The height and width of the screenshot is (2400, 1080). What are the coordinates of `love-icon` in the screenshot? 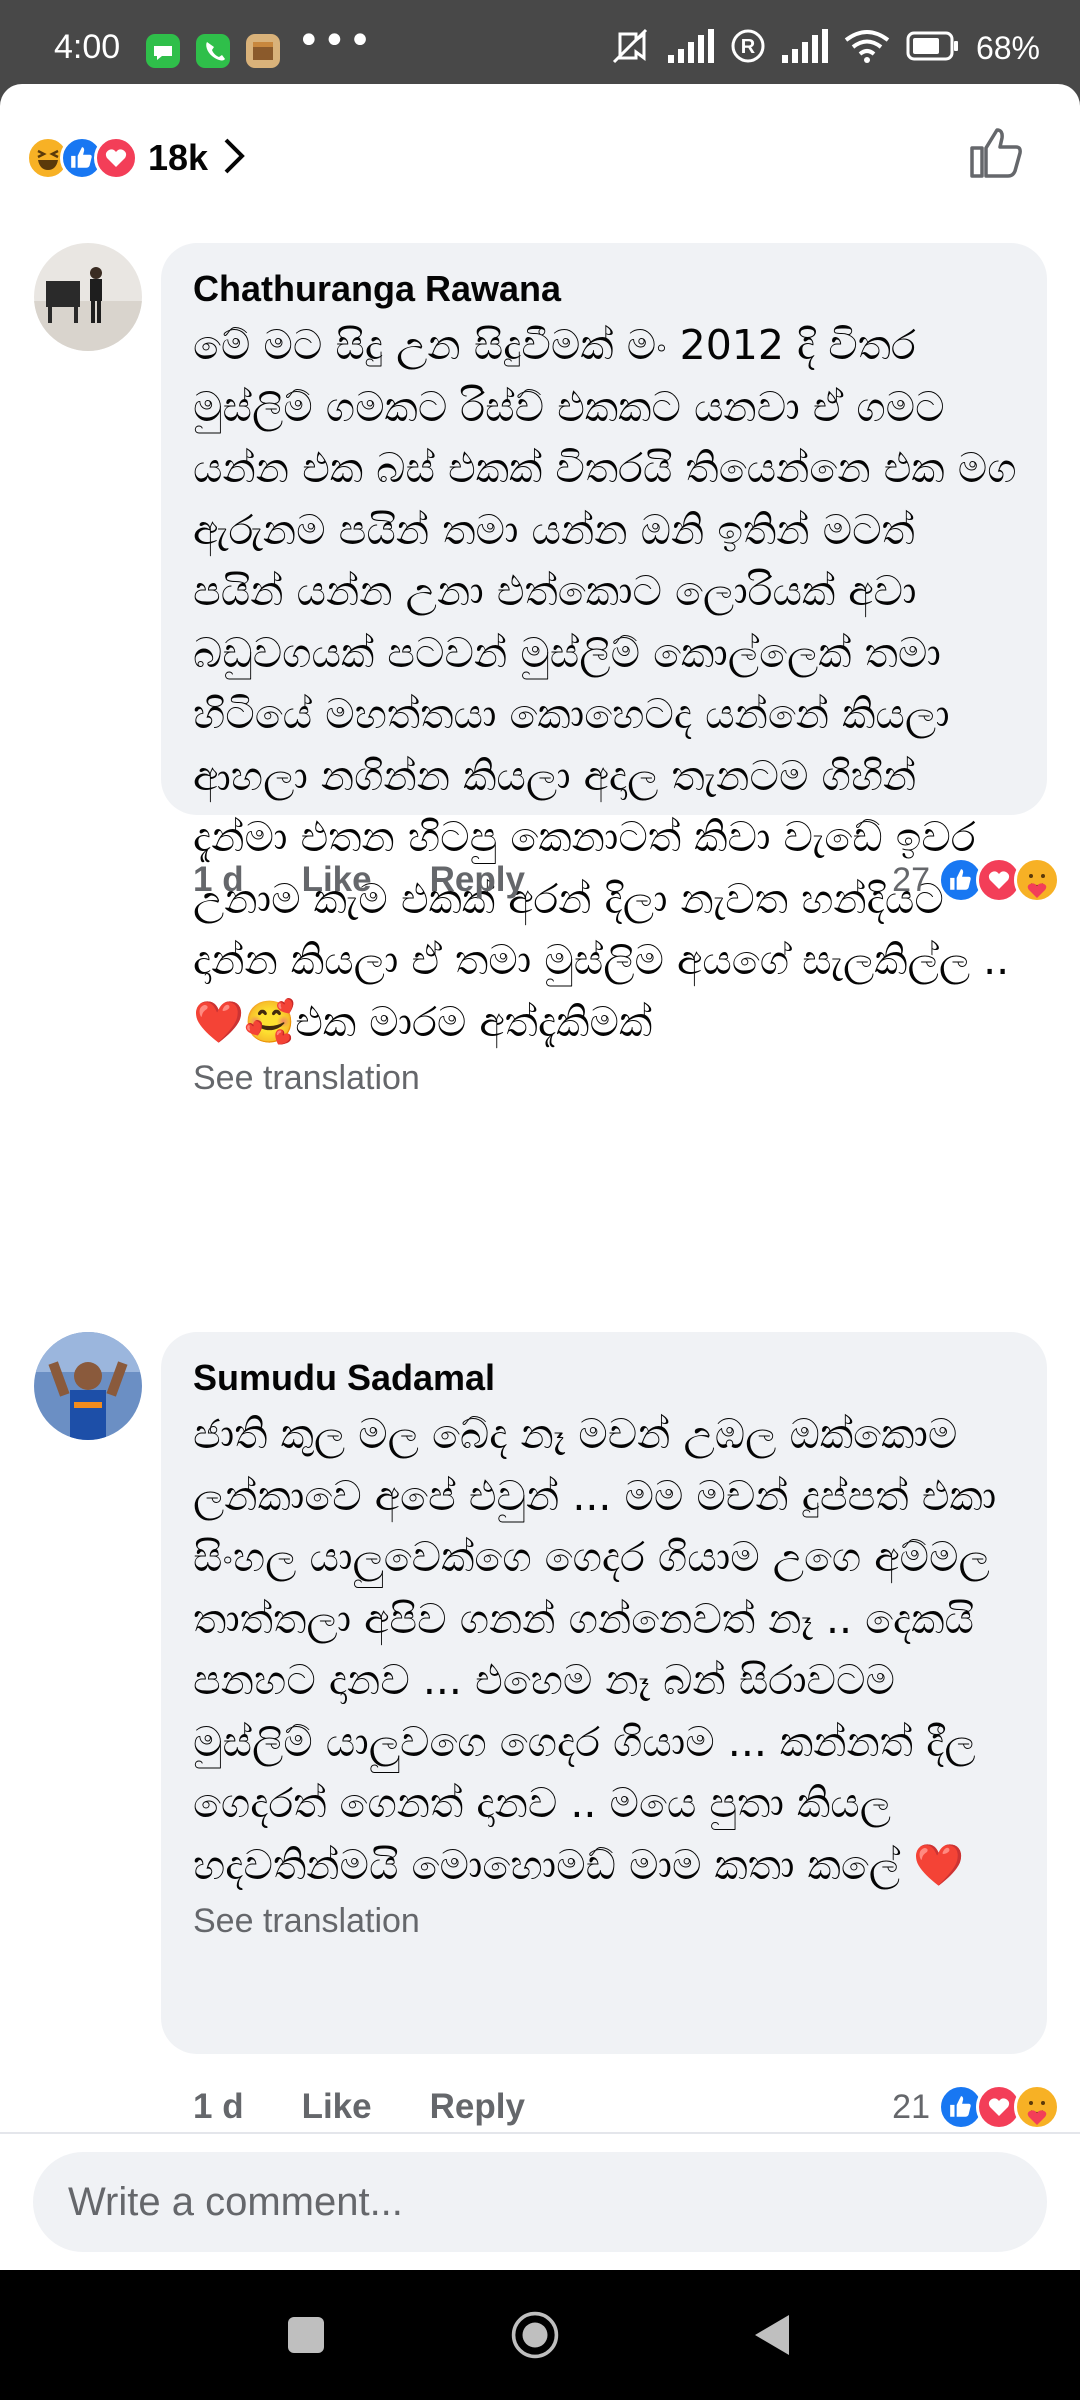 It's located at (116, 158).